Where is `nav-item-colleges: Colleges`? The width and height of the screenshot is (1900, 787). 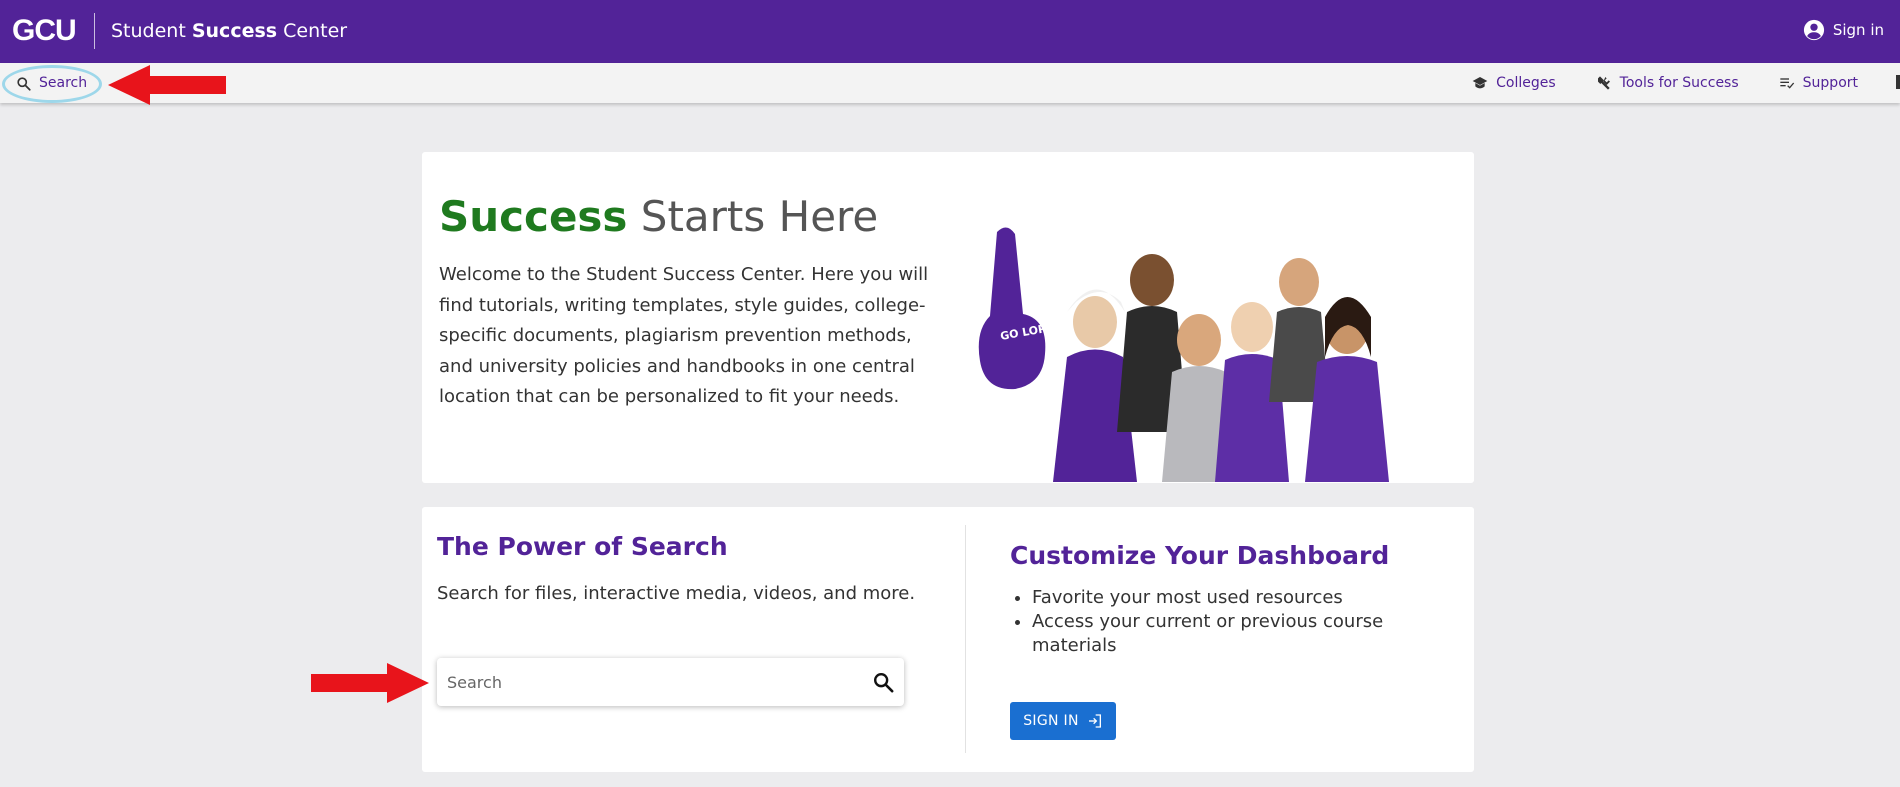
nav-item-colleges: Colleges is located at coordinates (1514, 83).